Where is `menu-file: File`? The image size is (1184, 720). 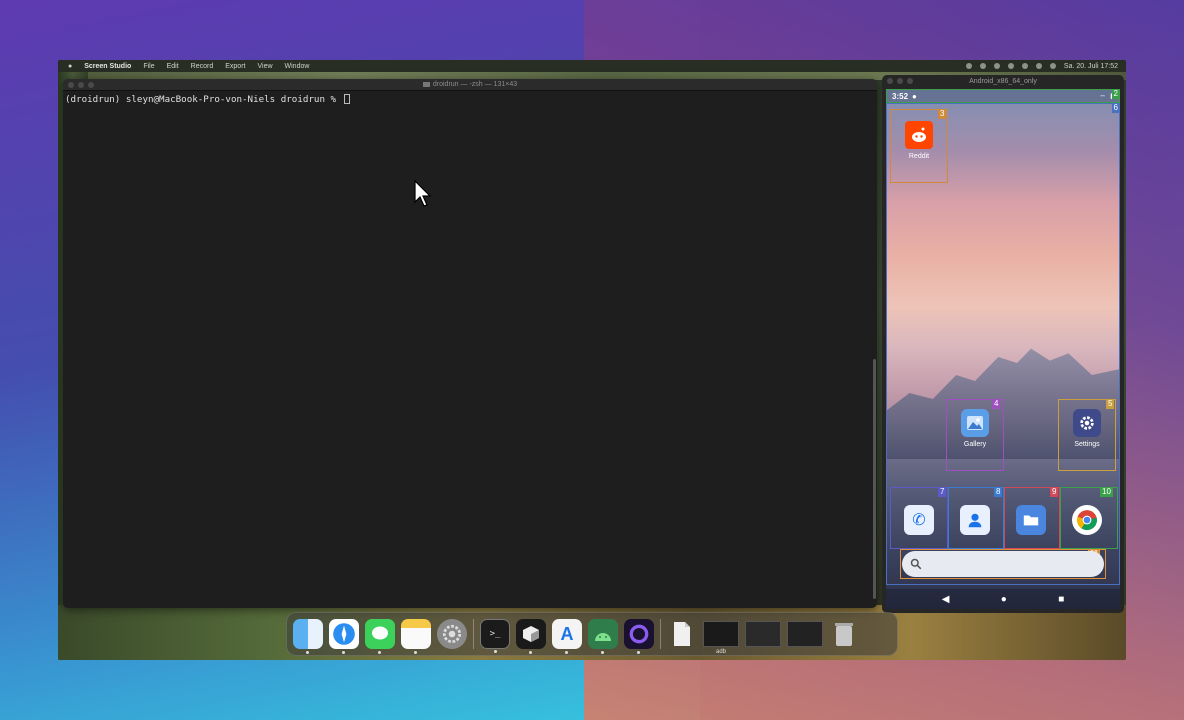
menu-file: File is located at coordinates (148, 66).